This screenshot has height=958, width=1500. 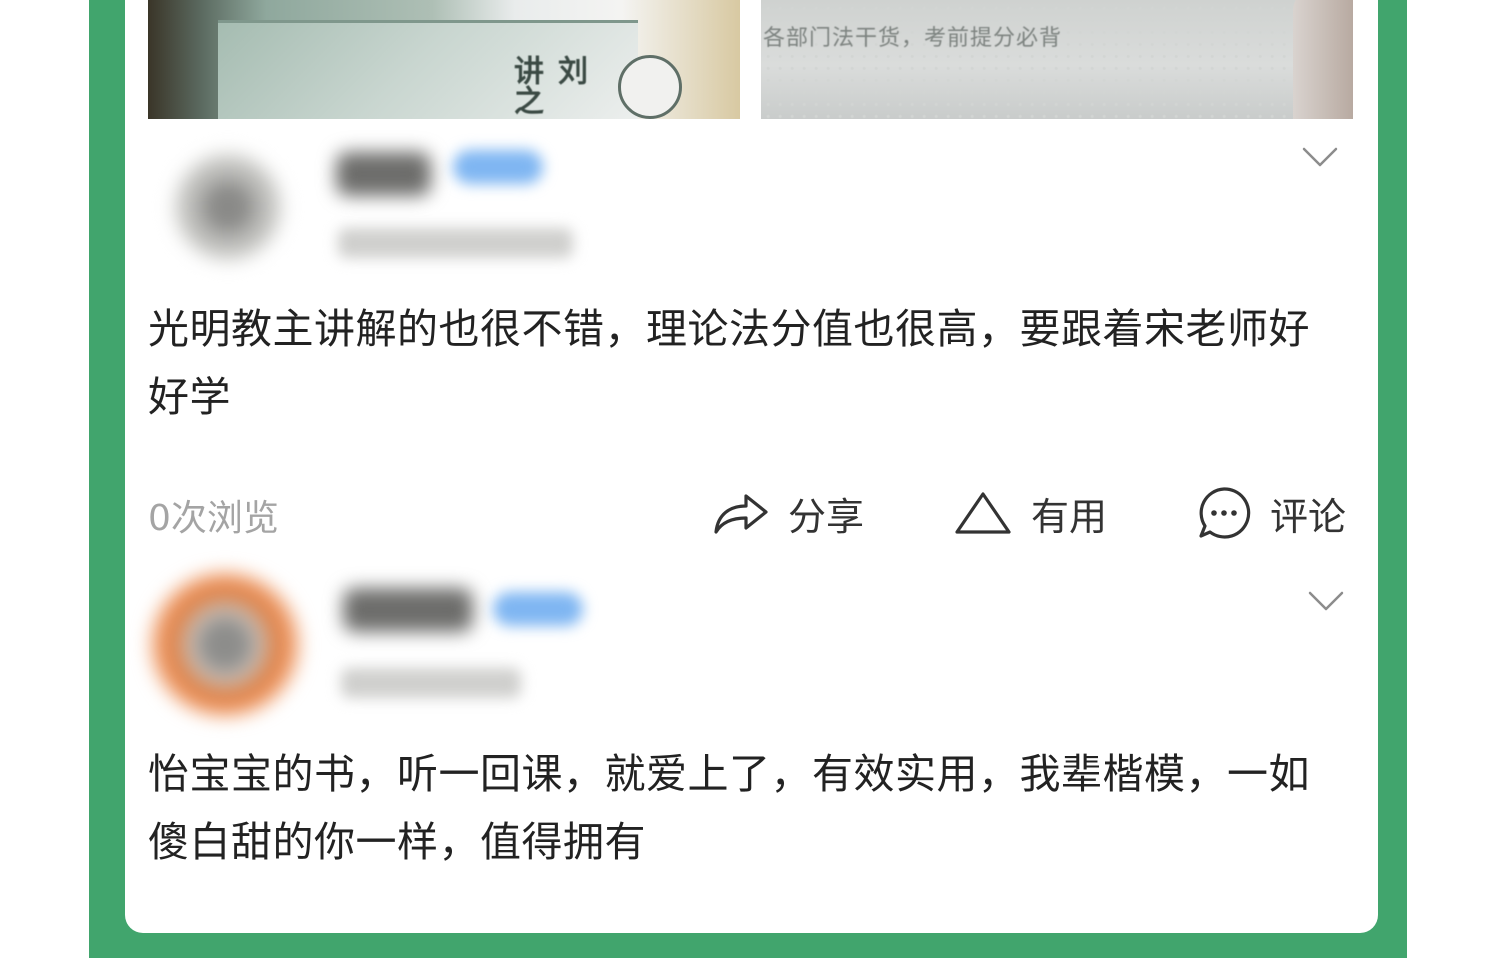 I want to click on comment-button: 评论, so click(x=1271, y=513).